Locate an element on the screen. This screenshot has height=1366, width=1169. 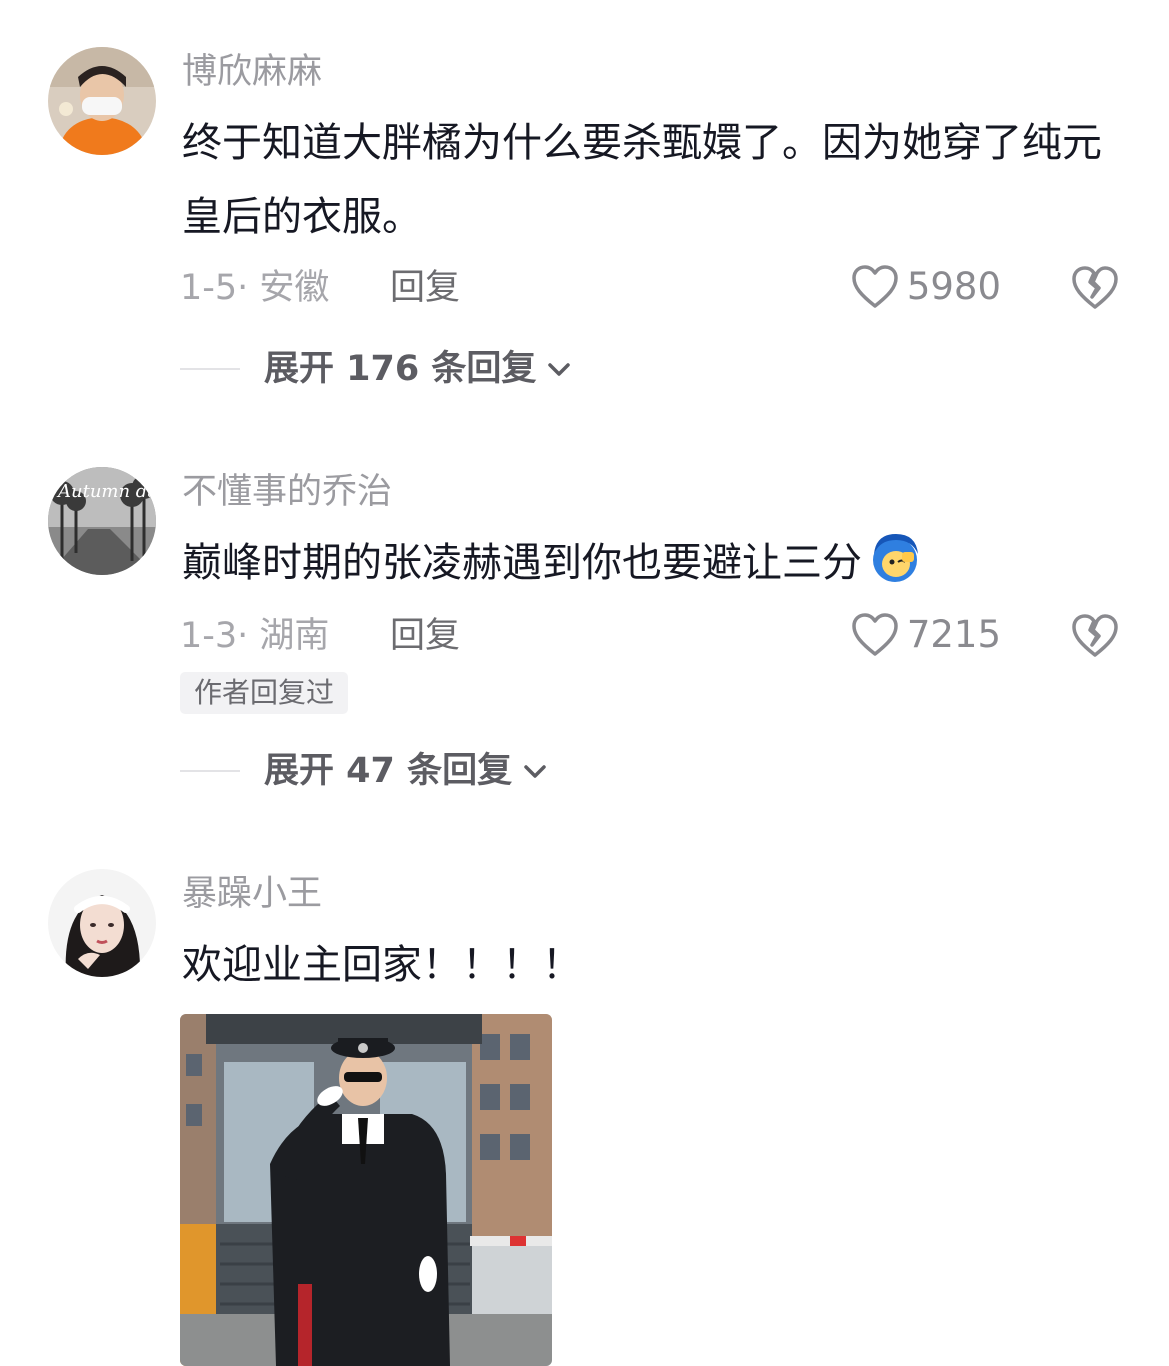
avatar: Autumn day is located at coordinates (102, 521).